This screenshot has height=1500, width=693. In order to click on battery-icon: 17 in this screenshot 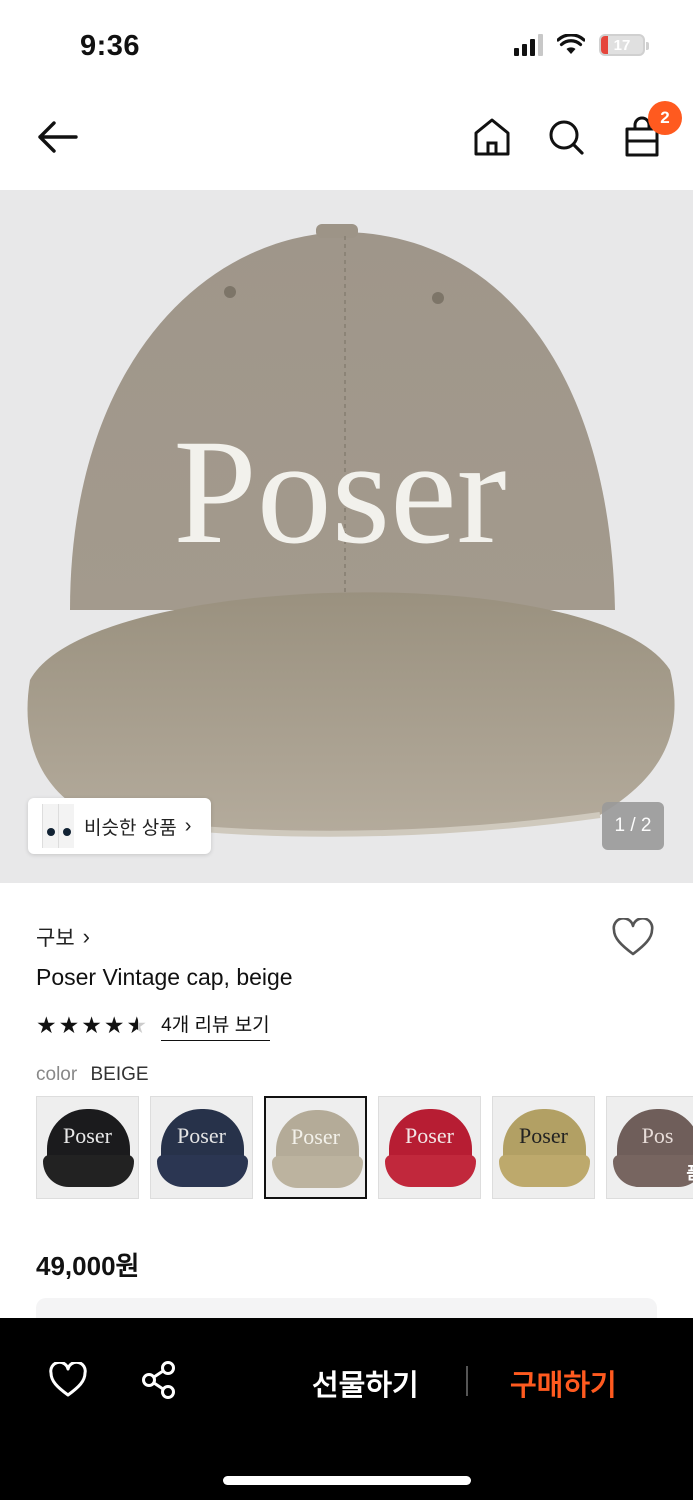, I will do `click(624, 45)`.